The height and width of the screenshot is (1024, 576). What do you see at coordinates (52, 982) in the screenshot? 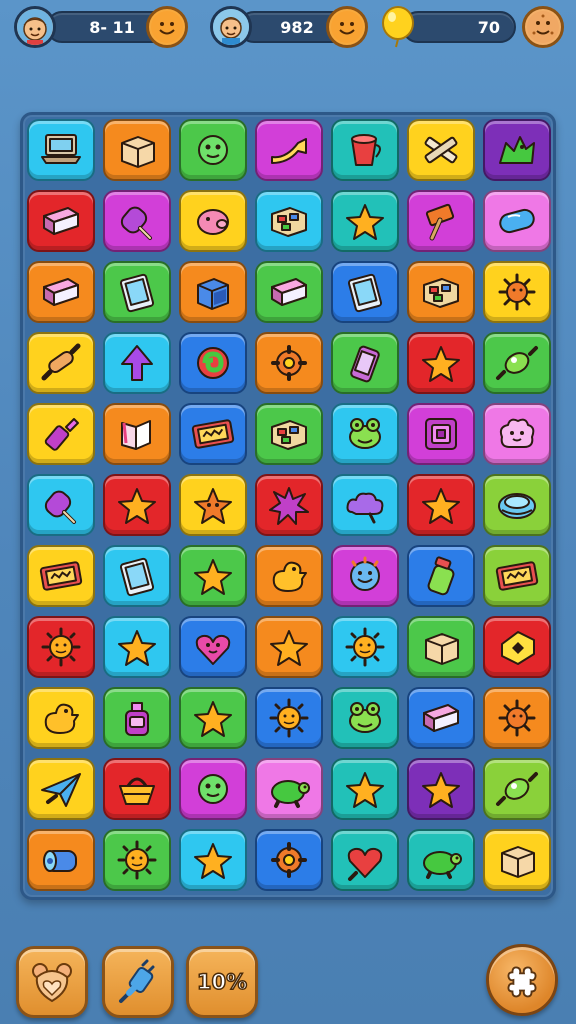
I see `mouse-booster-button` at bounding box center [52, 982].